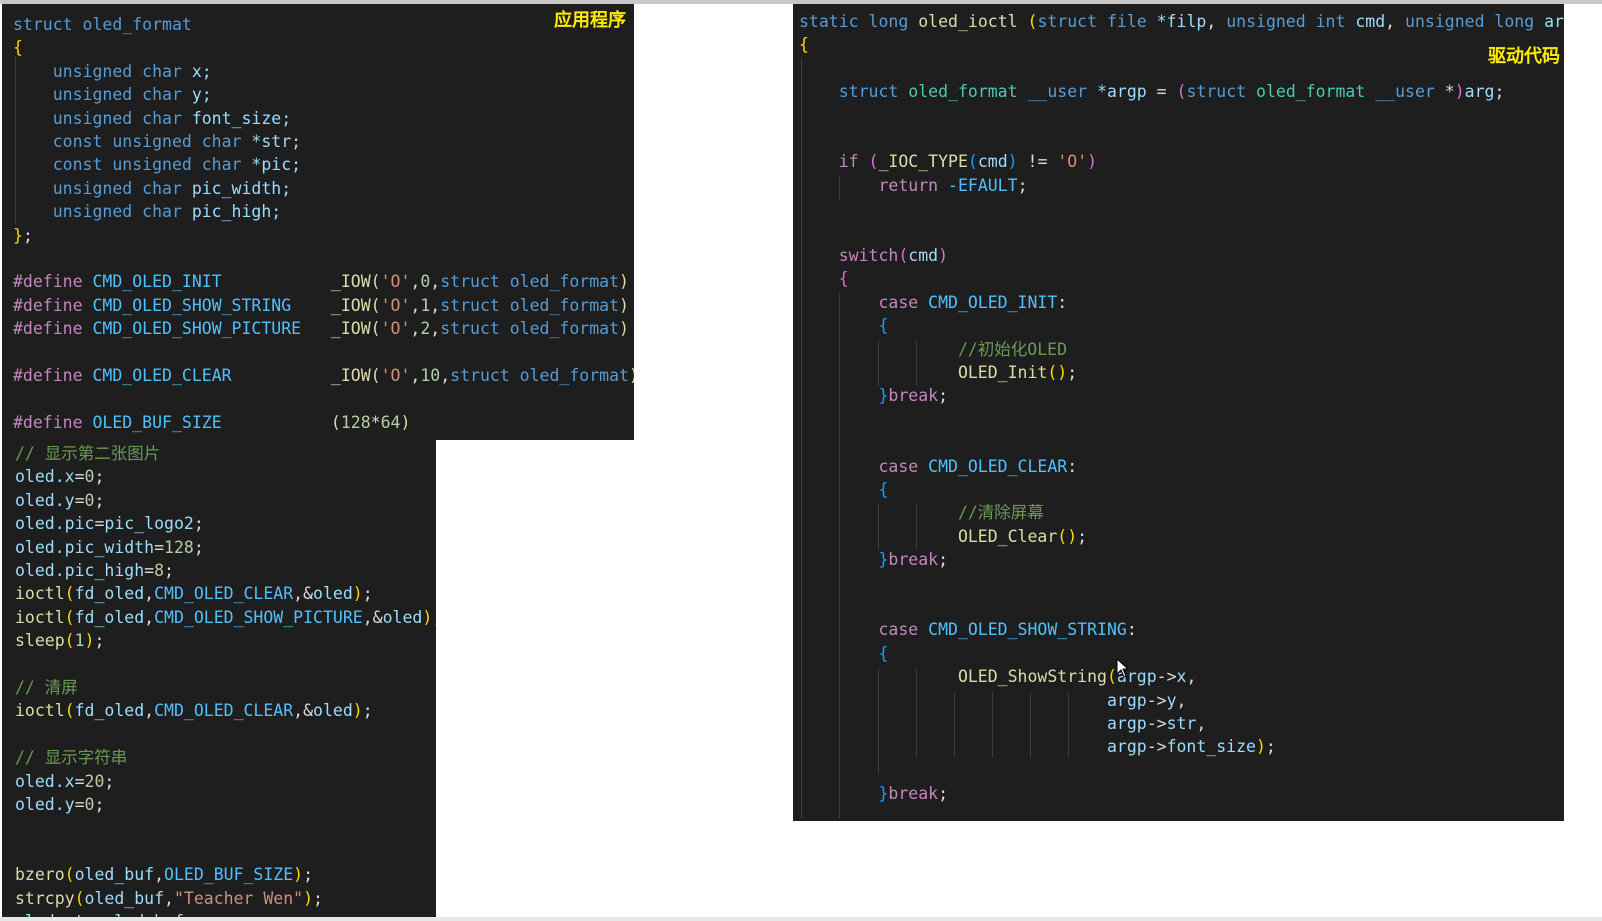 The image size is (1602, 921). I want to click on code-token: 0, so click(89, 477).